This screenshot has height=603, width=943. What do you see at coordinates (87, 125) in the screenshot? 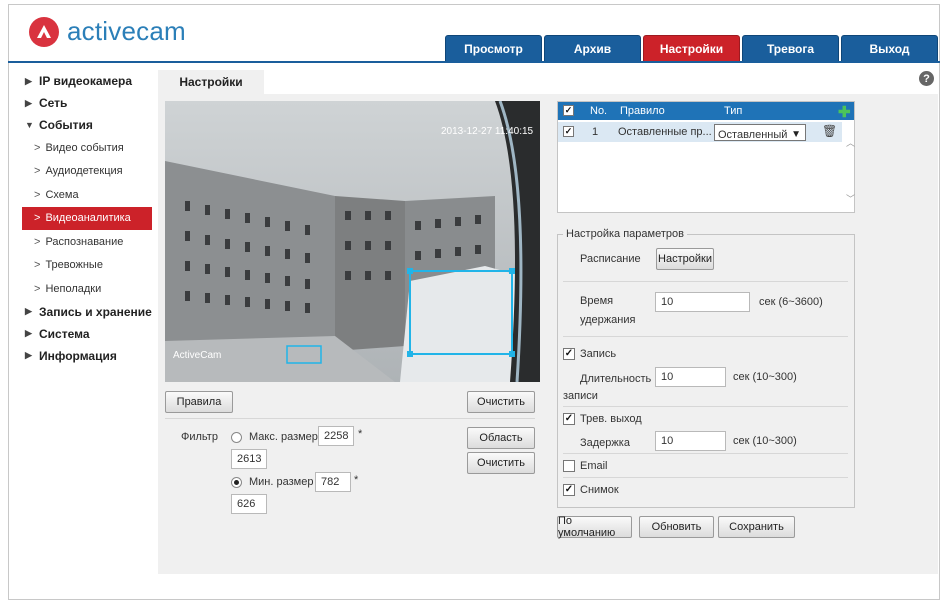
I see `sidebar-item-events: ▼ События` at bounding box center [87, 125].